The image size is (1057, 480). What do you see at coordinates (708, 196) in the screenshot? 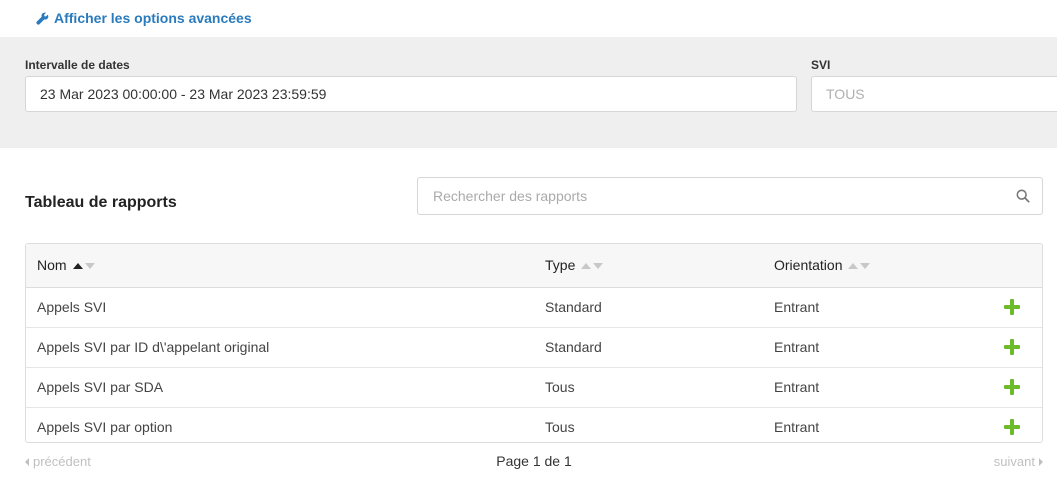
I see `report-search-input` at bounding box center [708, 196].